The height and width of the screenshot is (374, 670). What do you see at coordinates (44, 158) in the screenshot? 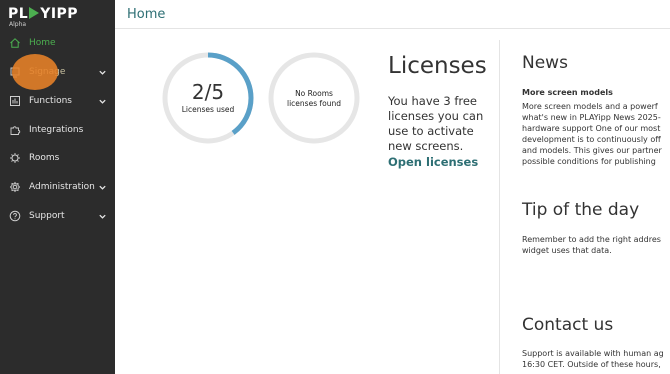
I see `sidebar-item-label: Rooms` at bounding box center [44, 158].